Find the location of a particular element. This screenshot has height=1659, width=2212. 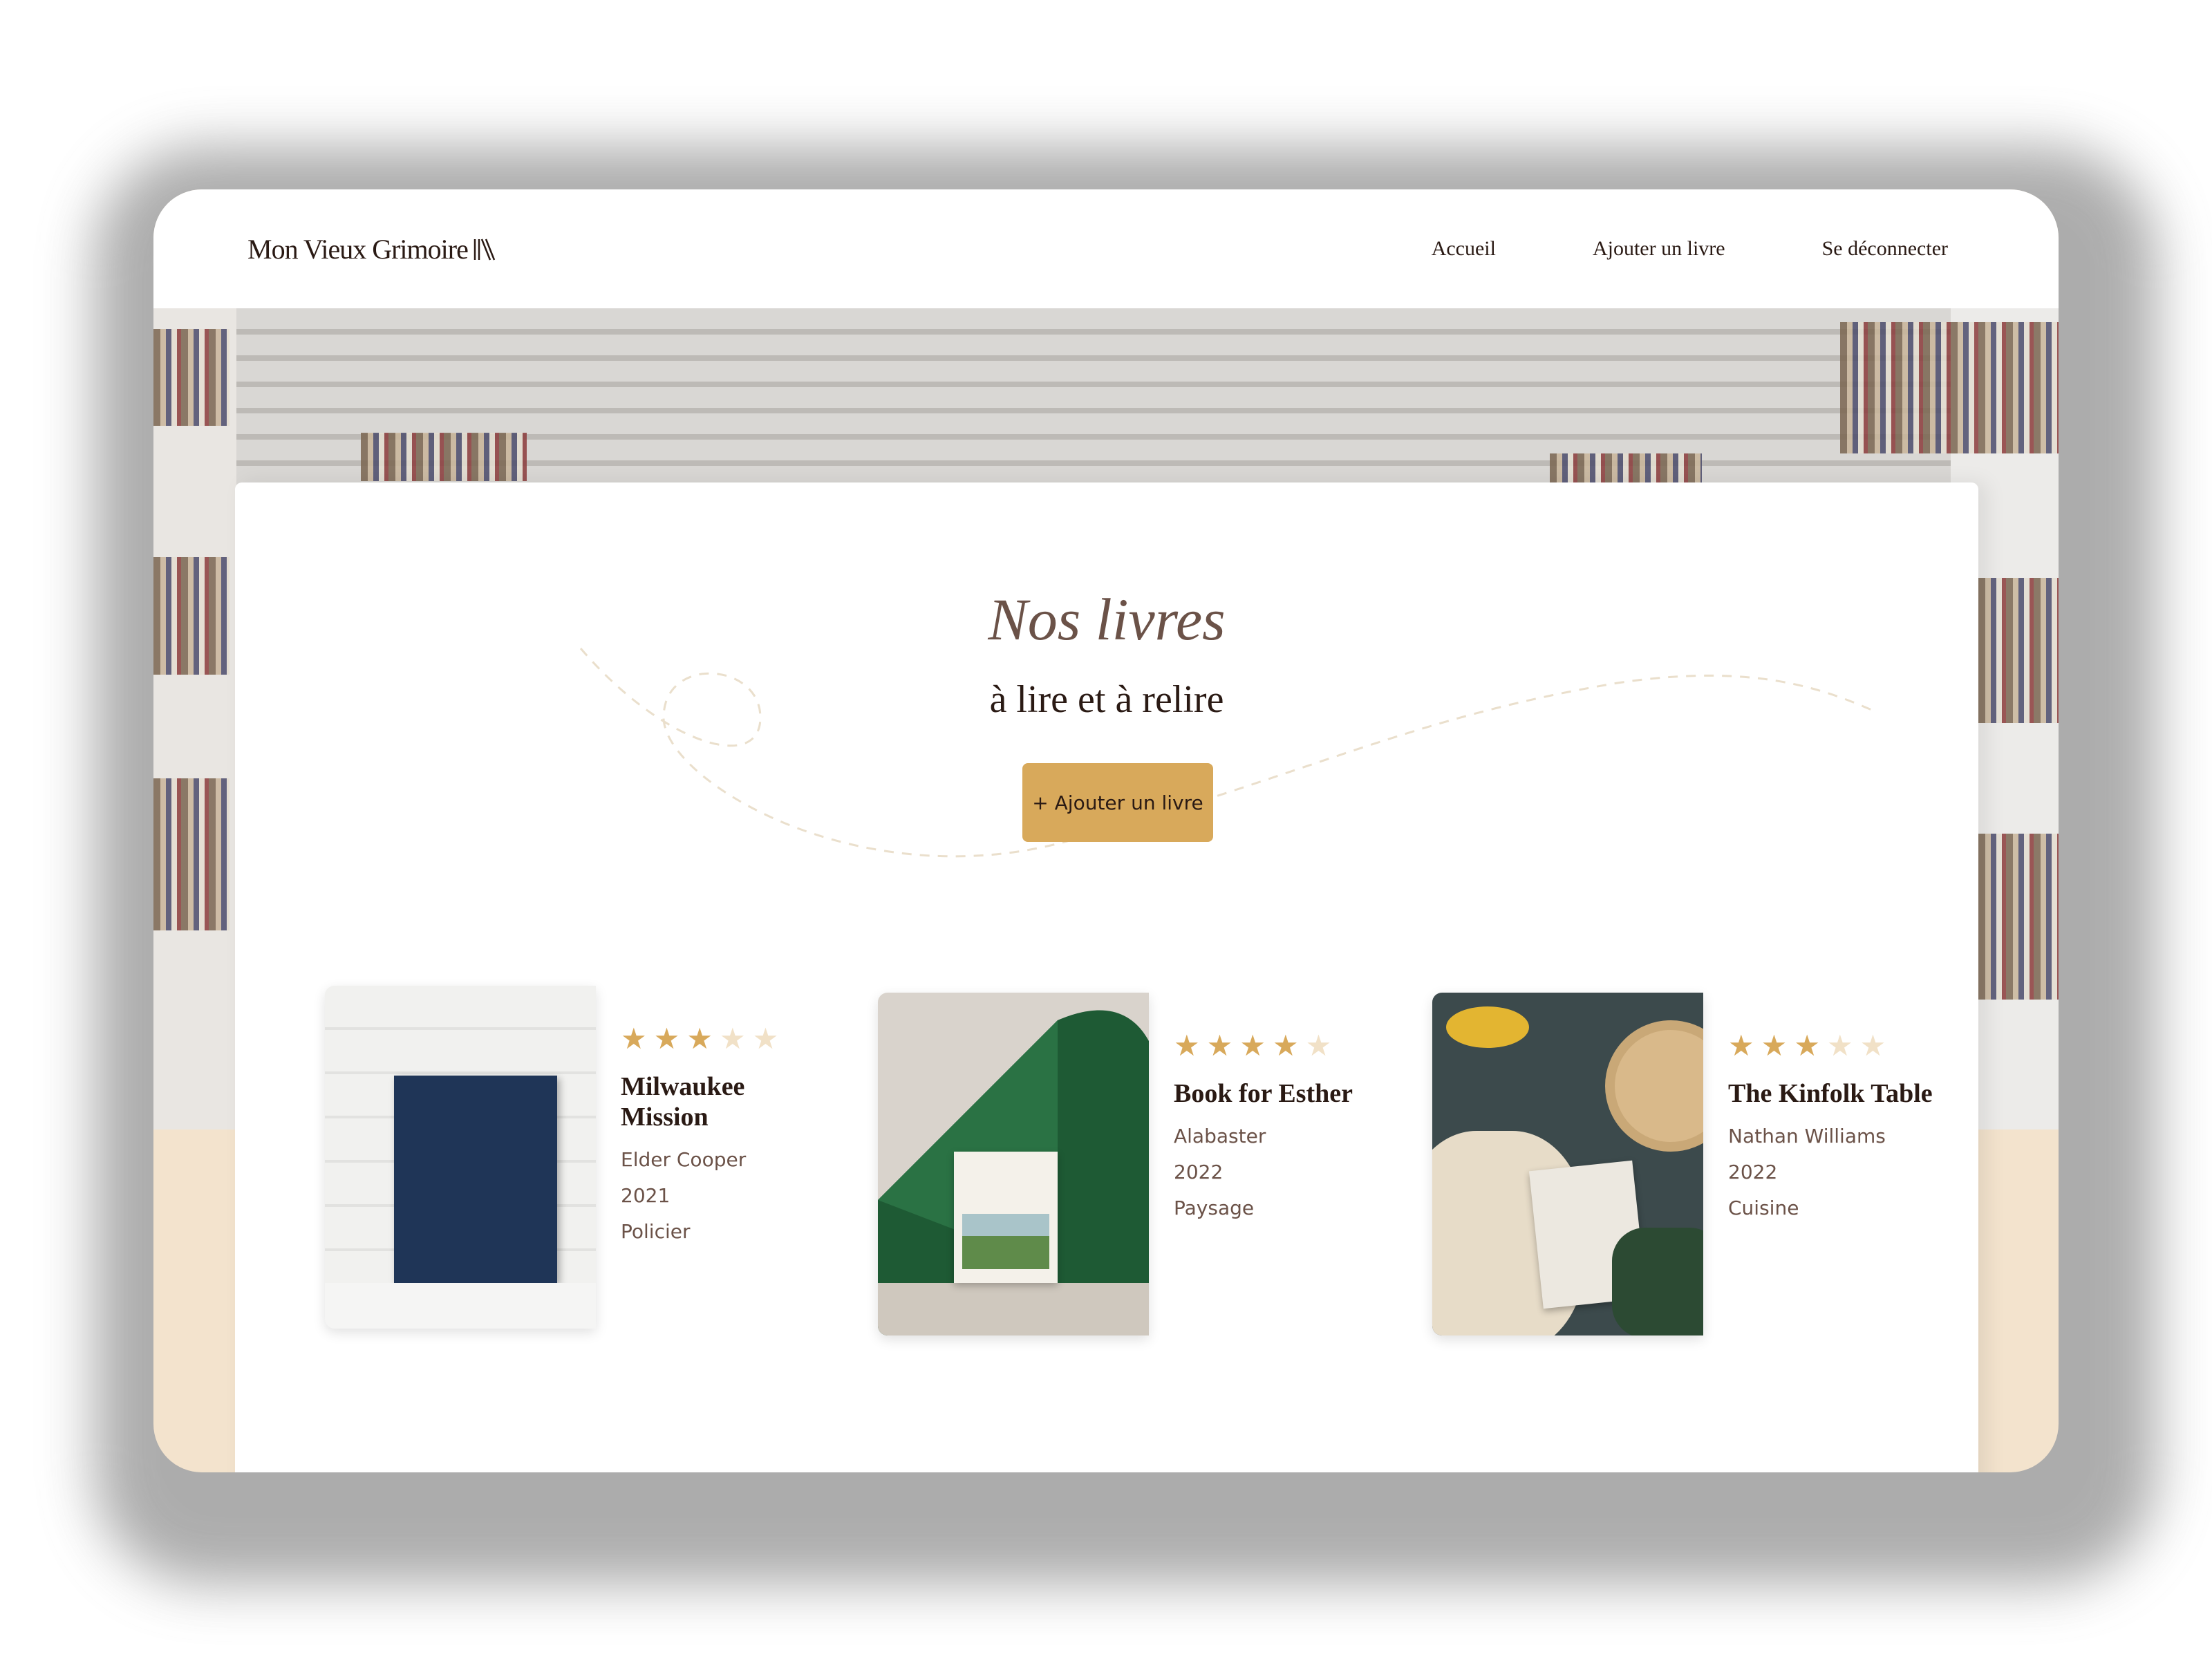

book-title: Book for Esther is located at coordinates (1263, 1093).